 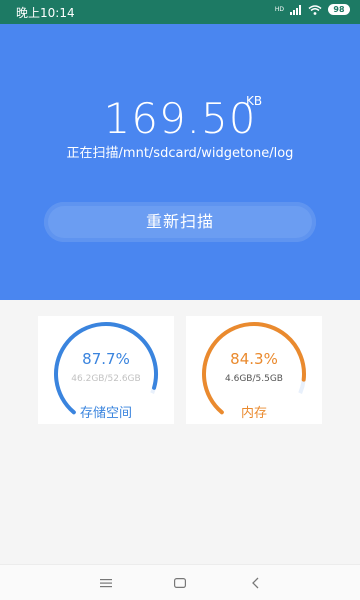 What do you see at coordinates (105, 413) in the screenshot?
I see `storage-label: 存储空间` at bounding box center [105, 413].